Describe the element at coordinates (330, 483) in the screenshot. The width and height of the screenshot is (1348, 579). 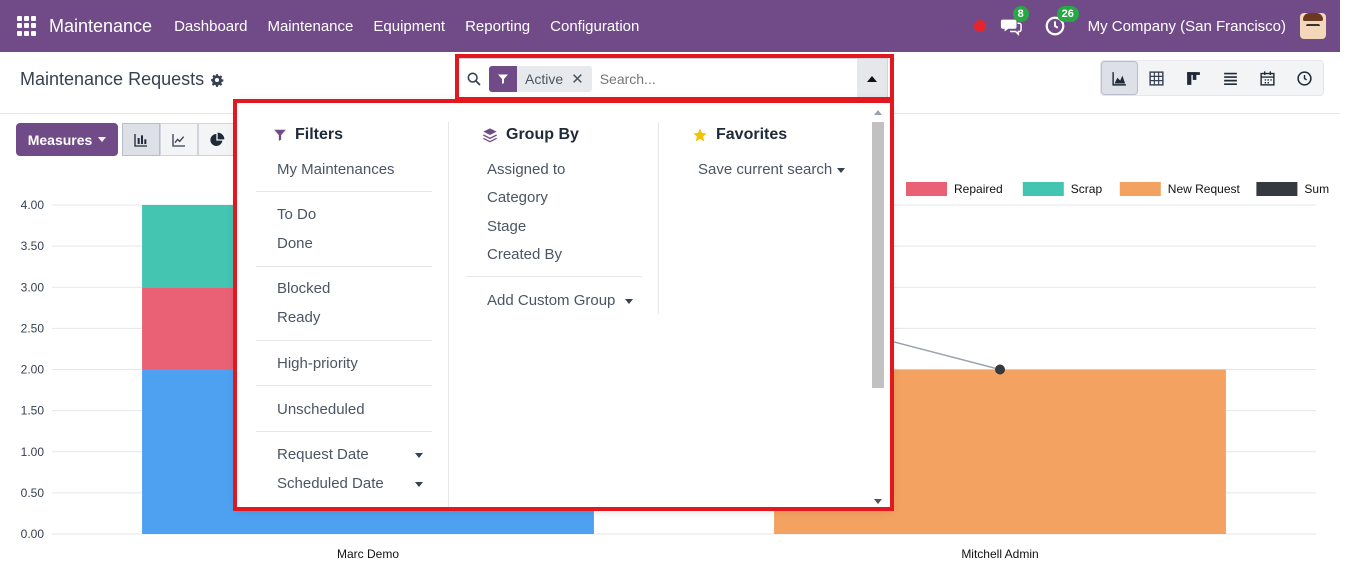
I see `filter-scheduled-date-label: Scheduled Date` at that location.